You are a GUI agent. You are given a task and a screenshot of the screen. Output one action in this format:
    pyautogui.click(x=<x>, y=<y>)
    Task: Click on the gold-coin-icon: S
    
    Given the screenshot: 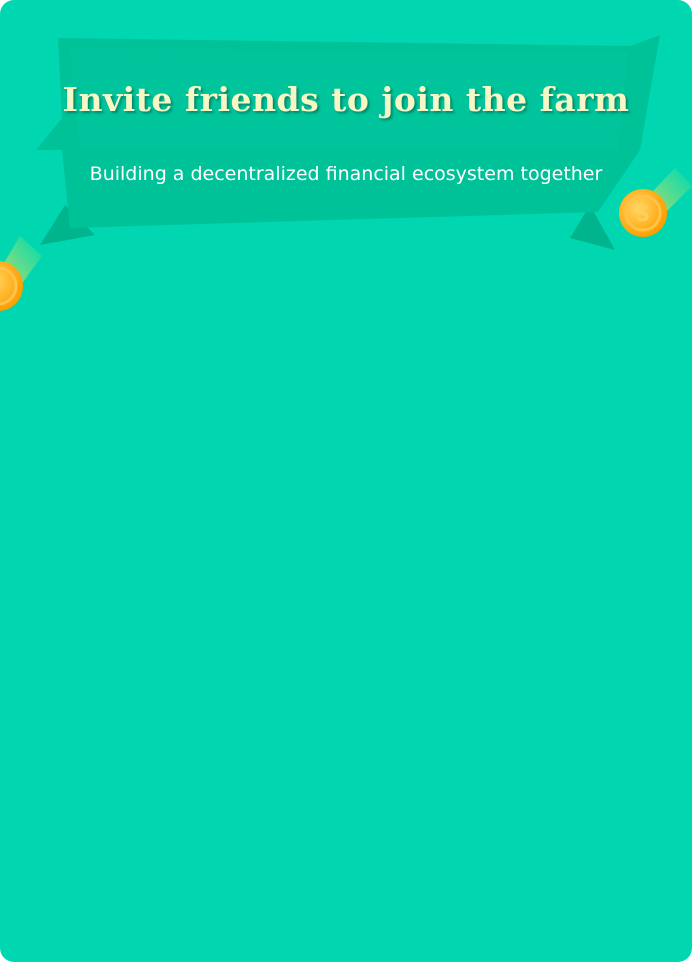 What is the action you would take?
    pyautogui.click(x=655, y=202)
    